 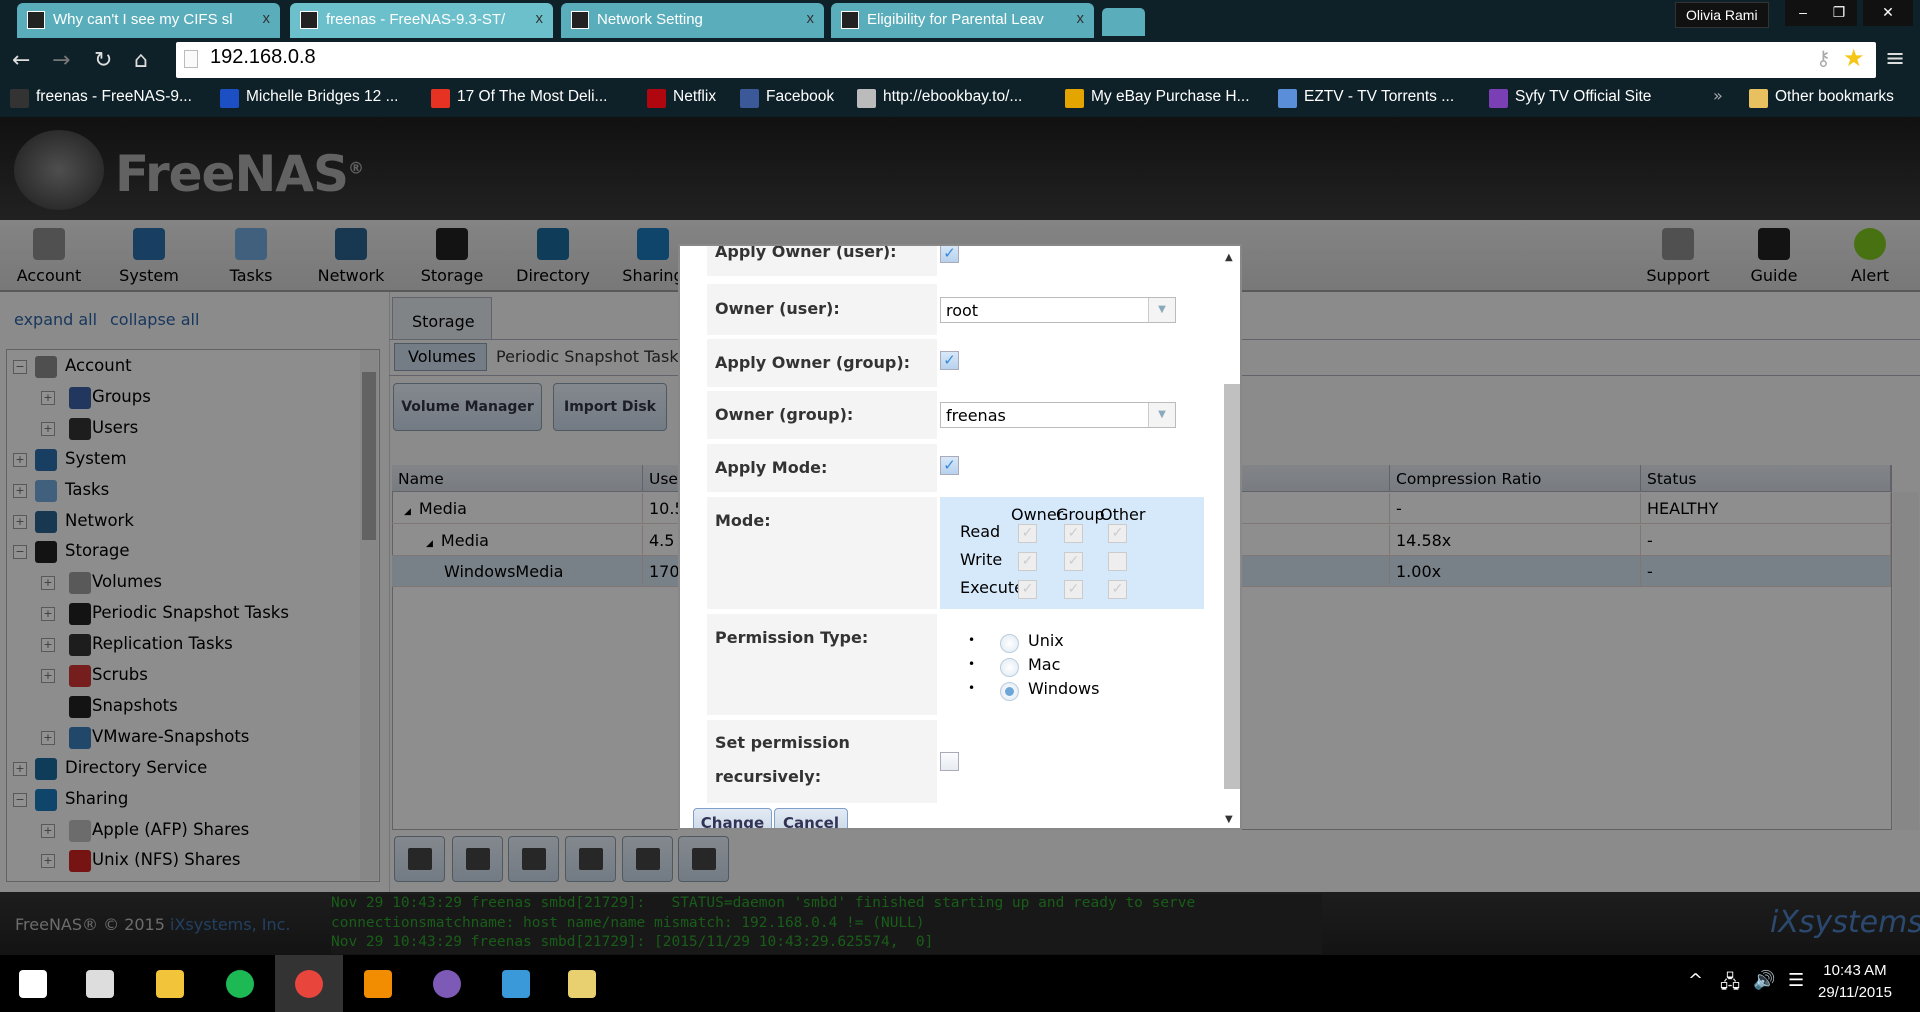 I want to click on apply-owner-user-checkbox: ✓, so click(x=949, y=254).